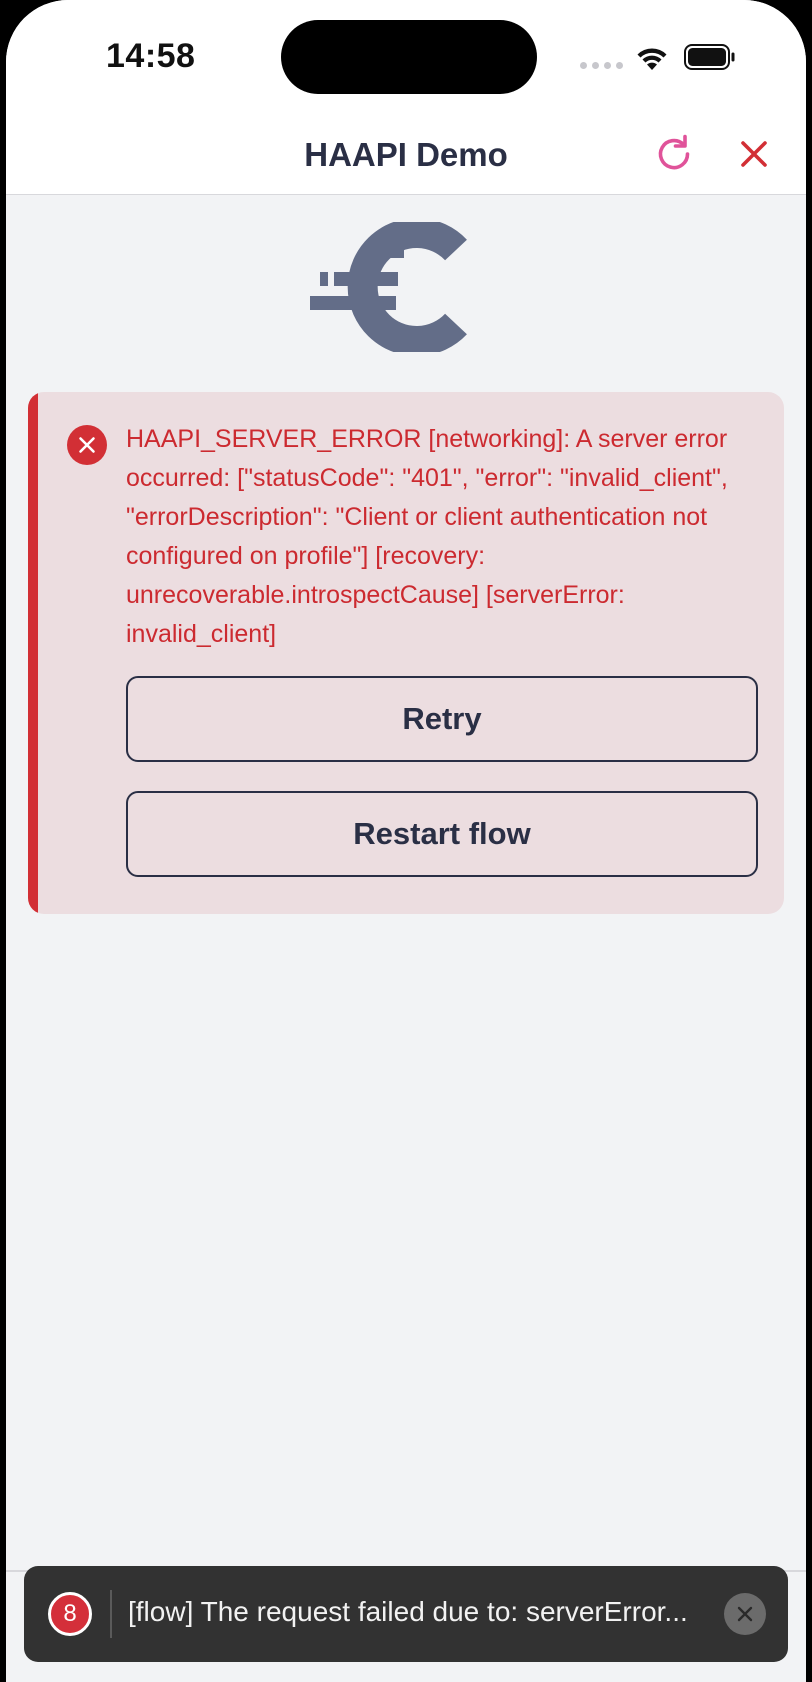 Image resolution: width=812 pixels, height=1682 pixels. What do you see at coordinates (406, 152) in the screenshot?
I see `navigation-bar: HAAPI Demo` at bounding box center [406, 152].